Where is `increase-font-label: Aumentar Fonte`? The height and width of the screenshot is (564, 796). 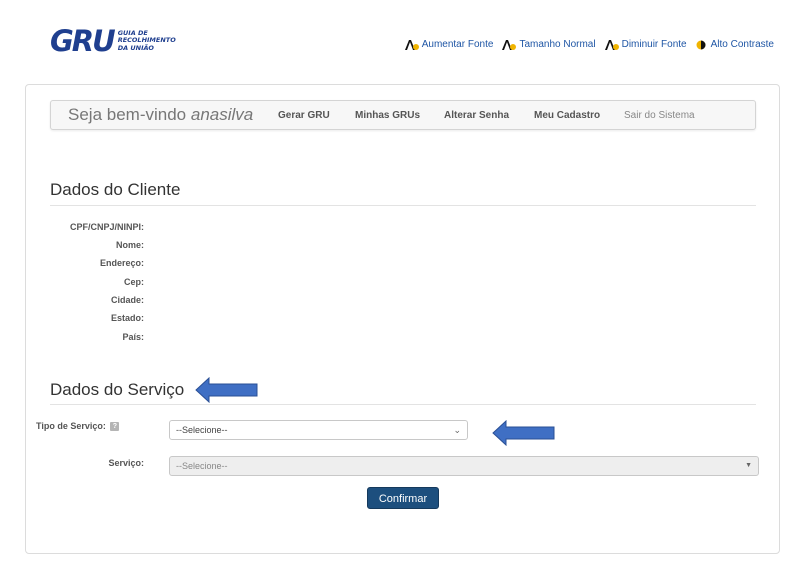 increase-font-label: Aumentar Fonte is located at coordinates (458, 44).